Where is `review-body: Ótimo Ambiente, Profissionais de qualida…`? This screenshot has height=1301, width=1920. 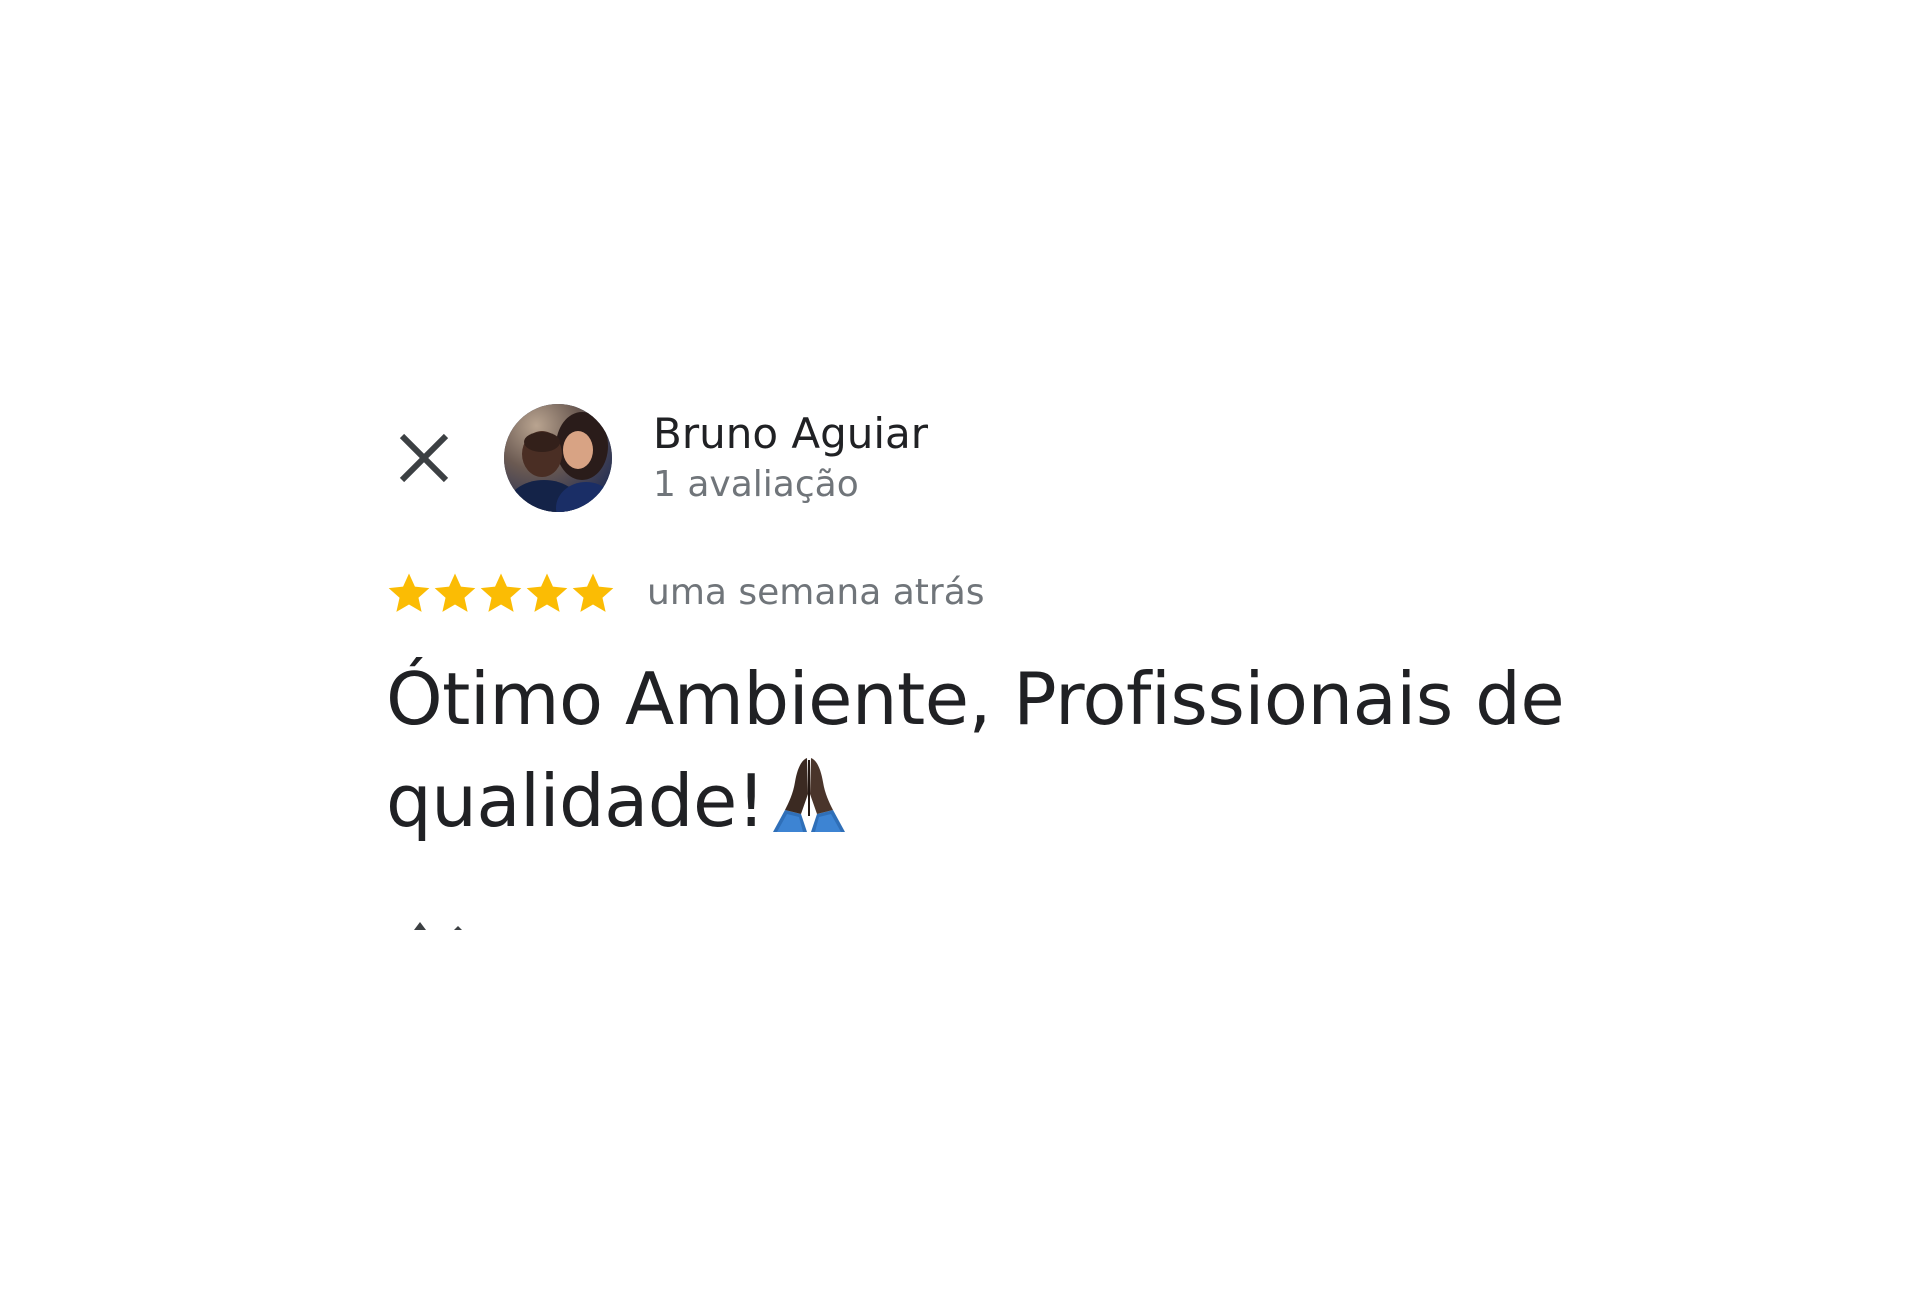 review-body: Ótimo Ambiente, Profissionais de qualida… is located at coordinates (975, 750).